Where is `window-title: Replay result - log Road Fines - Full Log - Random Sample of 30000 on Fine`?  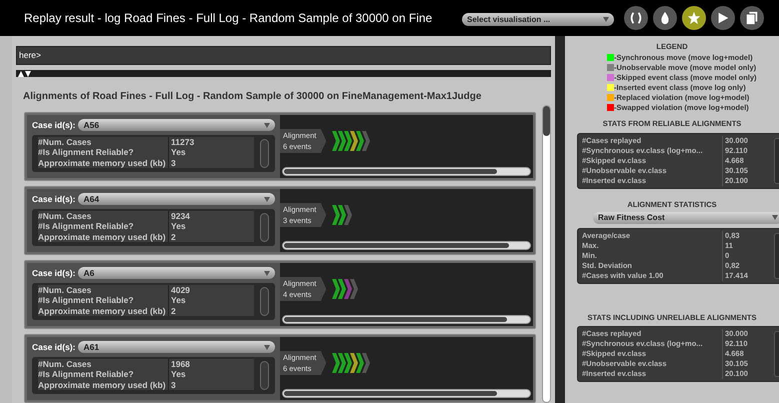 window-title: Replay result - log Road Fines - Full Log - Random Sample of 30000 on Fine is located at coordinates (228, 18).